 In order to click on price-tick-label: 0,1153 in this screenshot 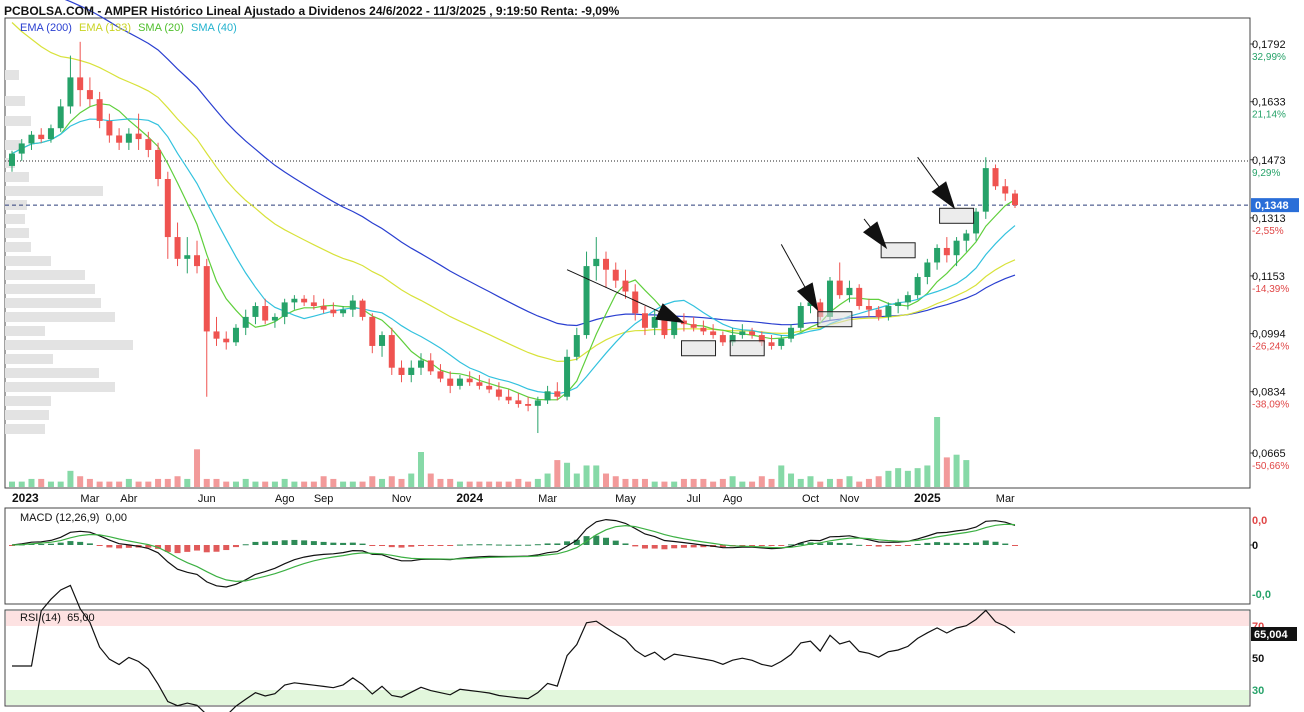, I will do `click(1268, 277)`.